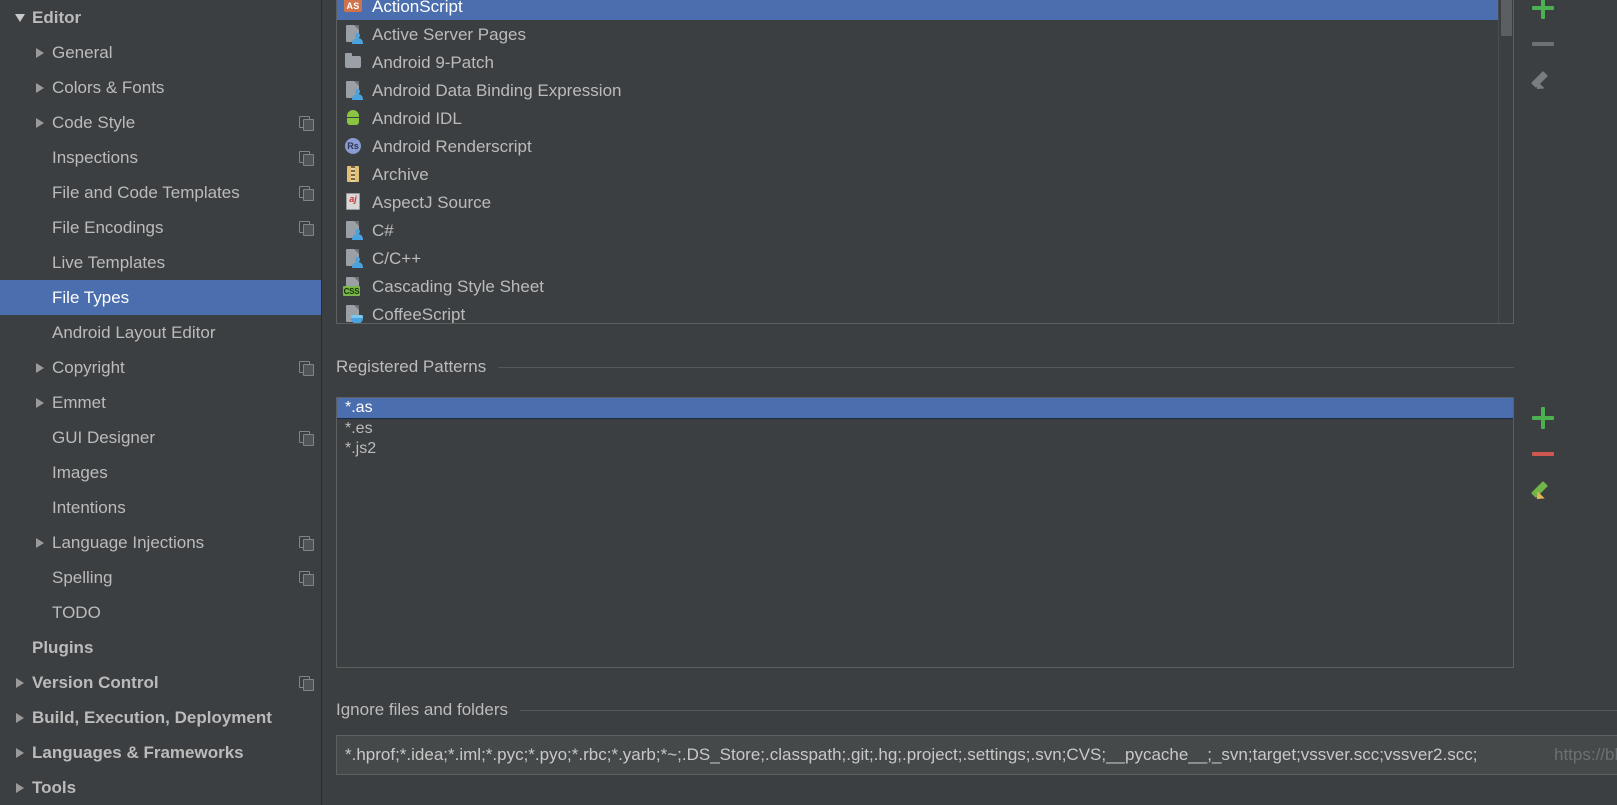 Image resolution: width=1617 pixels, height=805 pixels. What do you see at coordinates (160, 297) in the screenshot?
I see `sidebar-item-file-types: File Types` at bounding box center [160, 297].